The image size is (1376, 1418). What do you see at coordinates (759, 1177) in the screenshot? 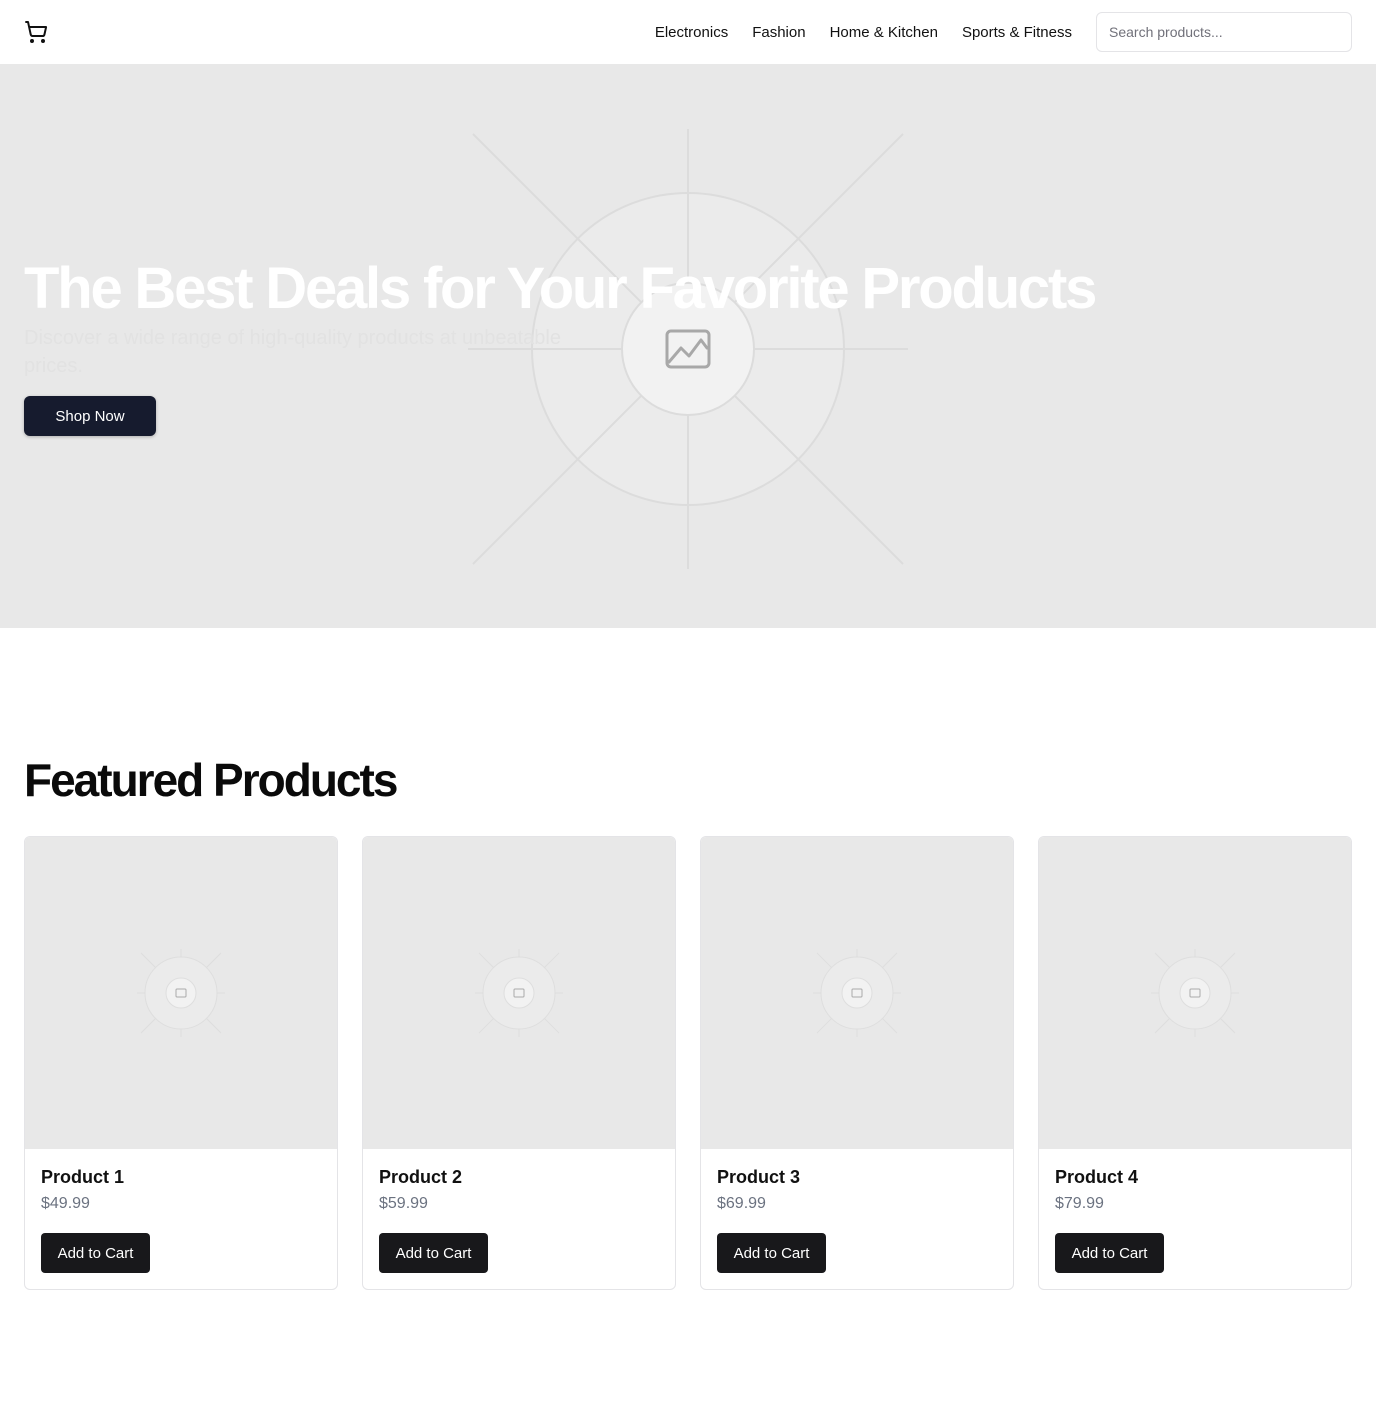
I see `product-name: Product 3` at bounding box center [759, 1177].